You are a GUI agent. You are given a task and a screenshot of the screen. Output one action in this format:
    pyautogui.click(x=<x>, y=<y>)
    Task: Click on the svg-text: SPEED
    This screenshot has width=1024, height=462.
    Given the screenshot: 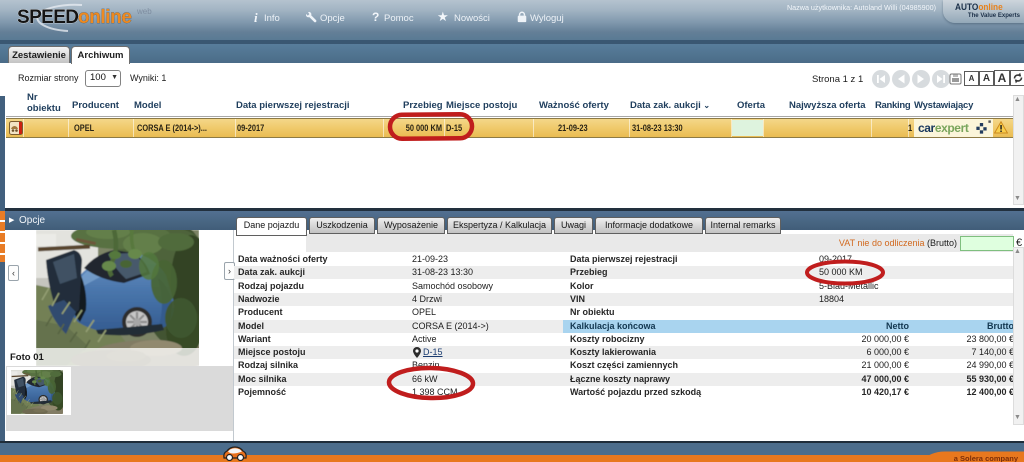 What is the action you would take?
    pyautogui.click(x=47, y=17)
    